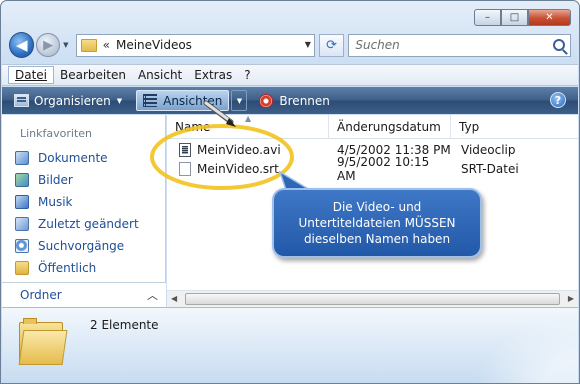 This screenshot has width=580, height=384. I want to click on file-name-cell: MeinVideo.srt, so click(248, 169).